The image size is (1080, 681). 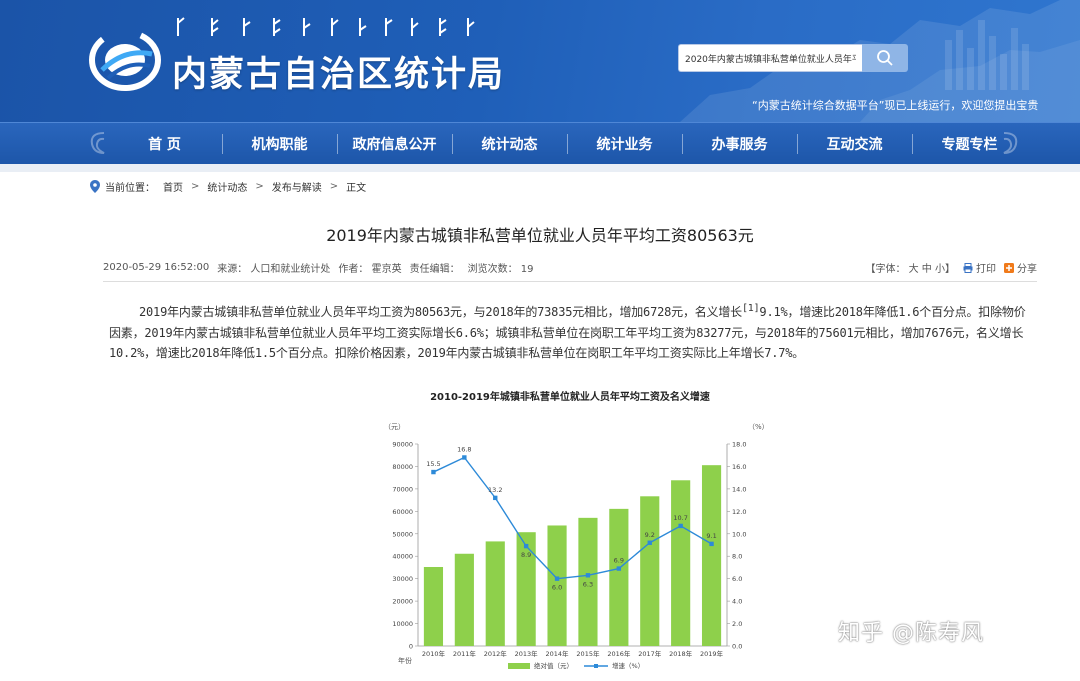 What do you see at coordinates (572, 518) in the screenshot?
I see `growth-rate-line` at bounding box center [572, 518].